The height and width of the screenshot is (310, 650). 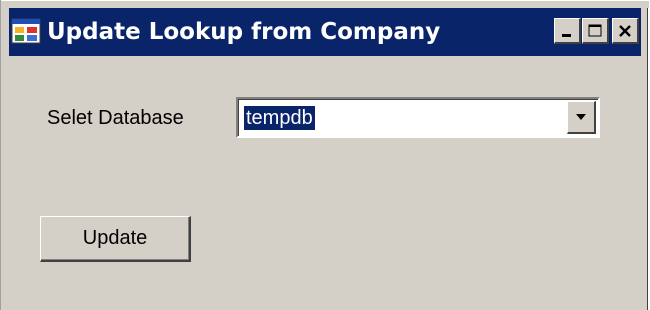 I want to click on window-frame, so click(x=325, y=4).